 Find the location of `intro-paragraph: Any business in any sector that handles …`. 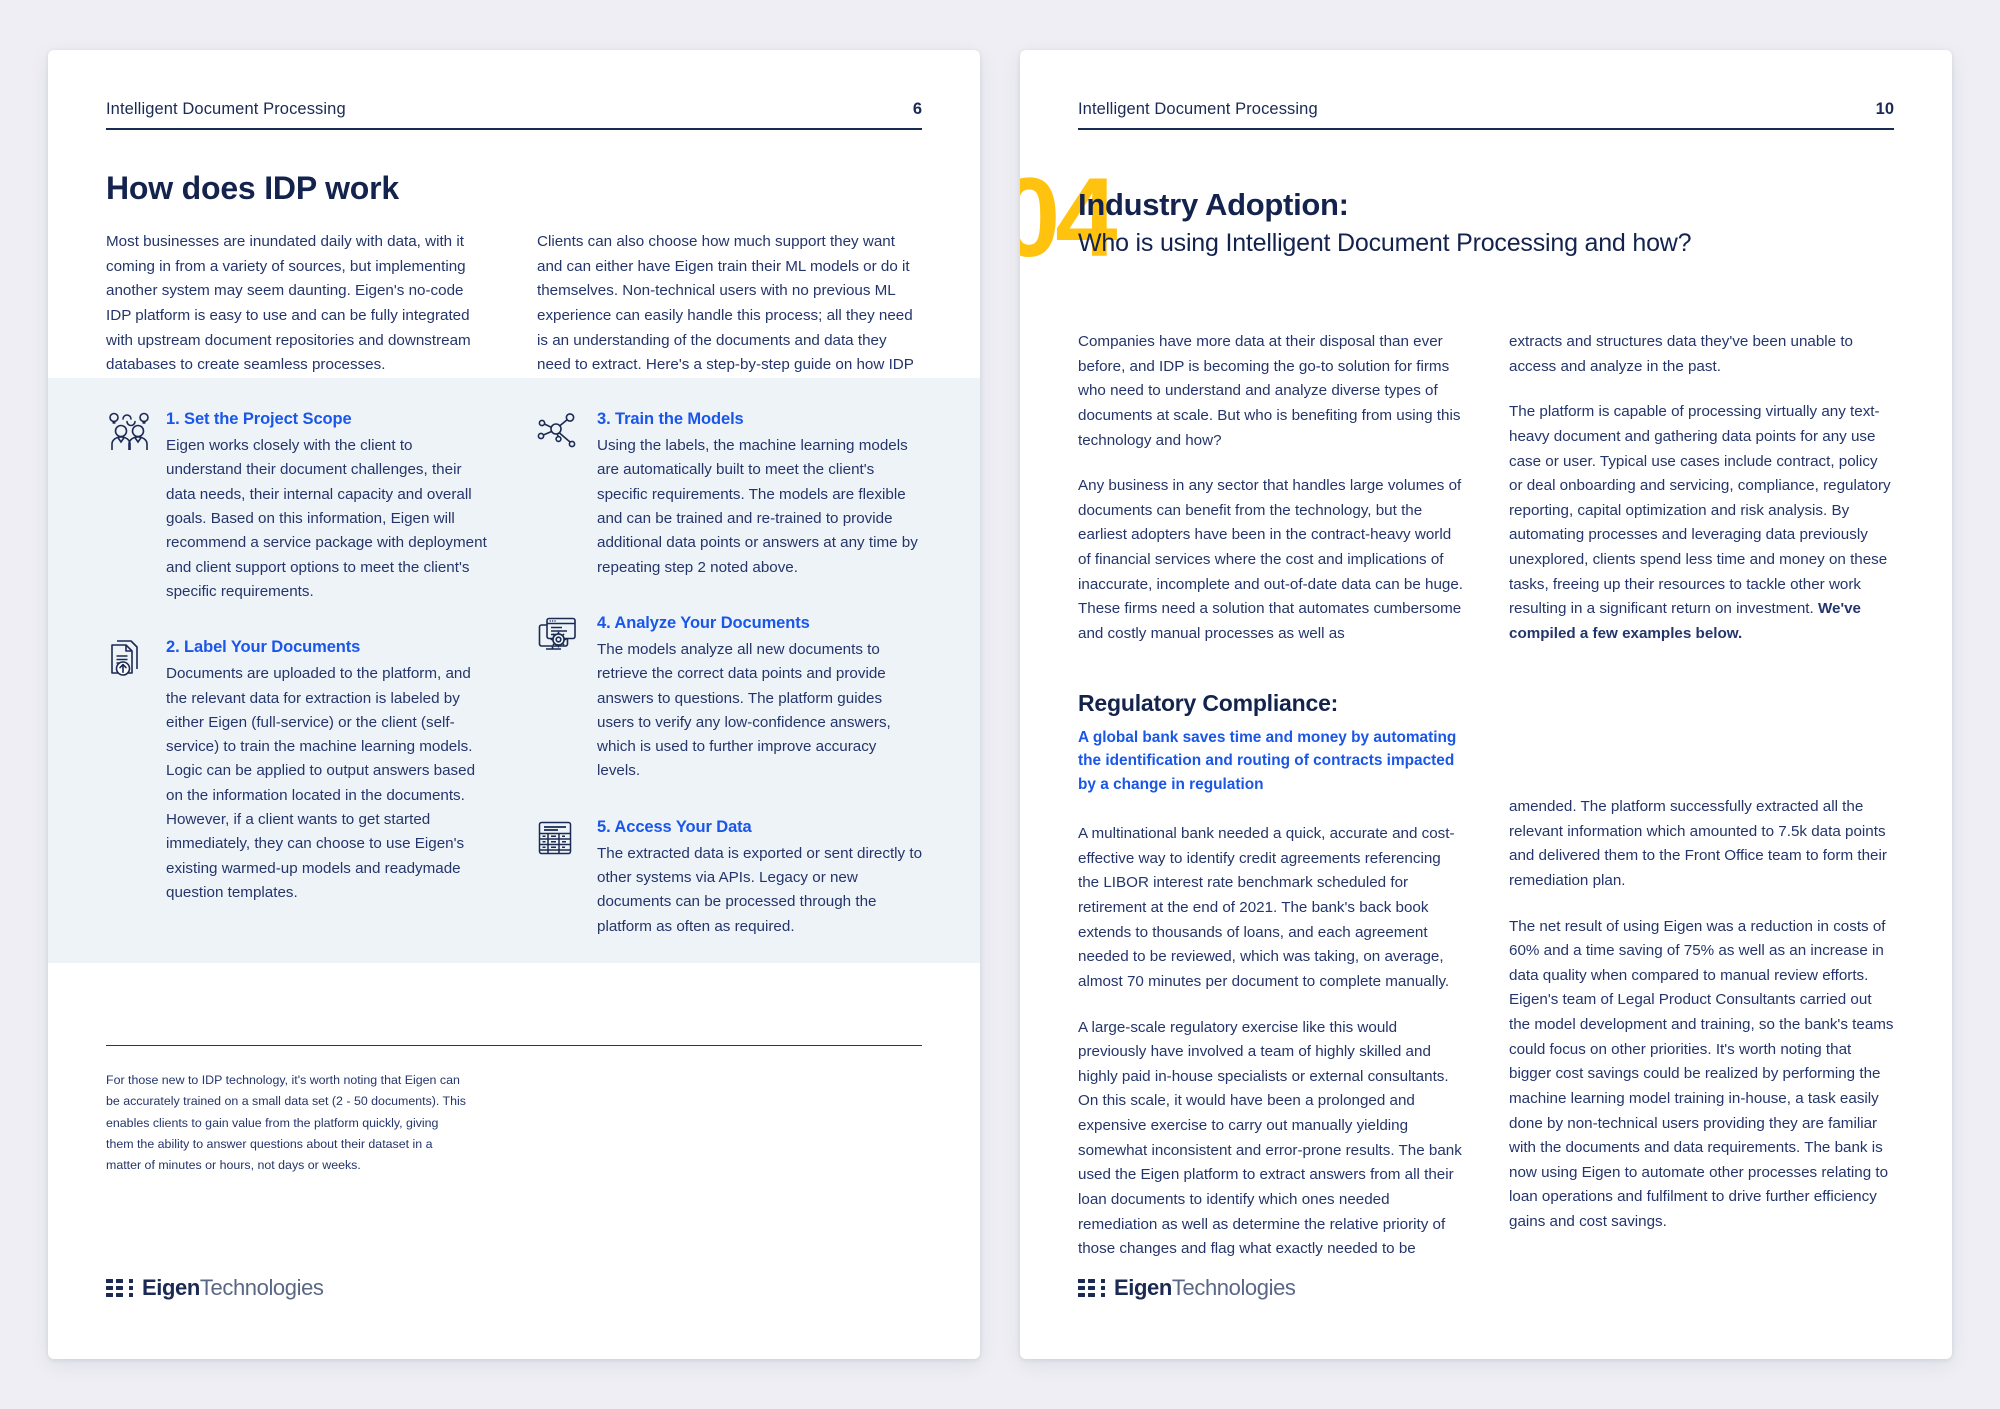

intro-paragraph: Any business in any sector that handles … is located at coordinates (1271, 559).